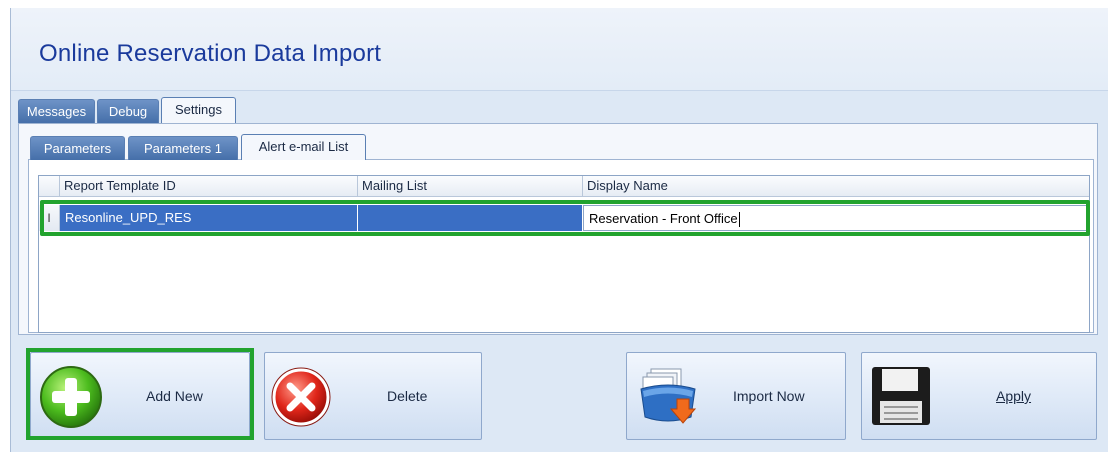  What do you see at coordinates (49, 186) in the screenshot?
I see `row-indicator-header` at bounding box center [49, 186].